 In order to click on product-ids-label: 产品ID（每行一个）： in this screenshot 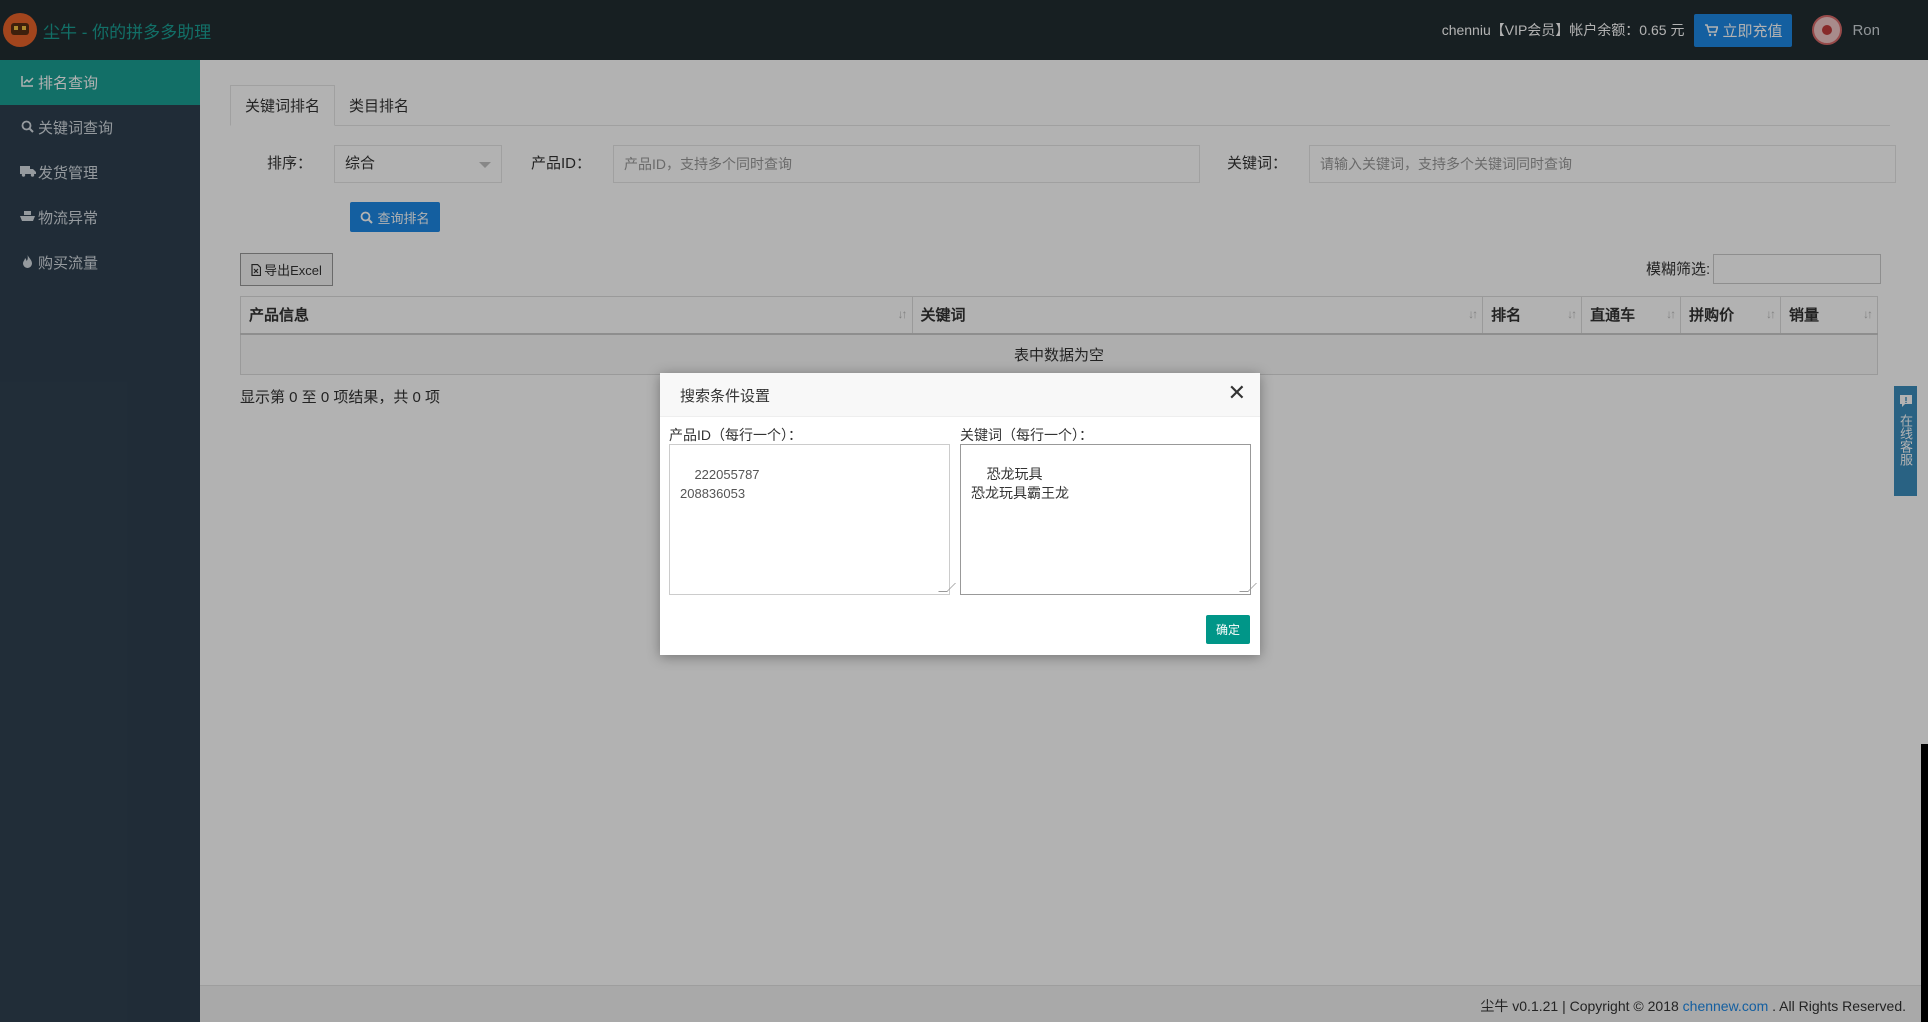, I will do `click(735, 435)`.